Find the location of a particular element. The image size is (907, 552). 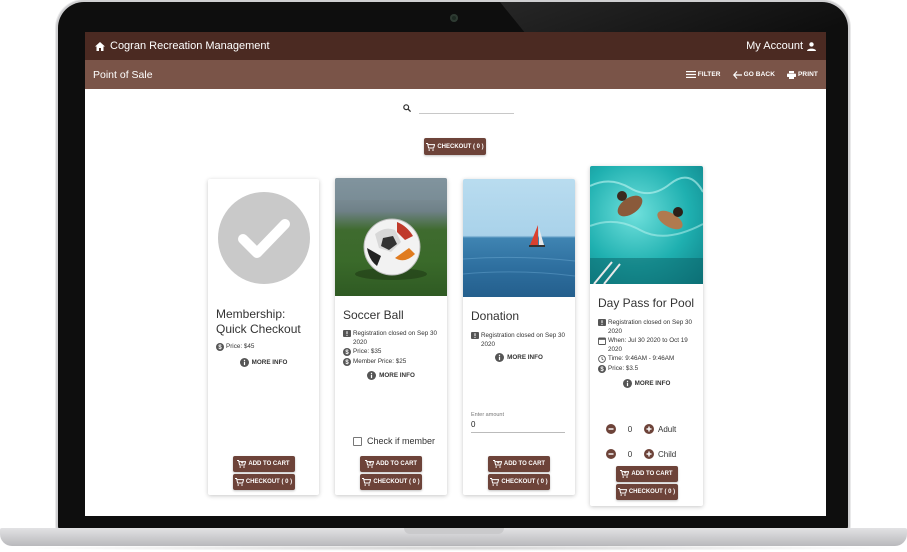

when-row: When: Jul 30 2020 to Oct 19 2020 is located at coordinates (646, 345).